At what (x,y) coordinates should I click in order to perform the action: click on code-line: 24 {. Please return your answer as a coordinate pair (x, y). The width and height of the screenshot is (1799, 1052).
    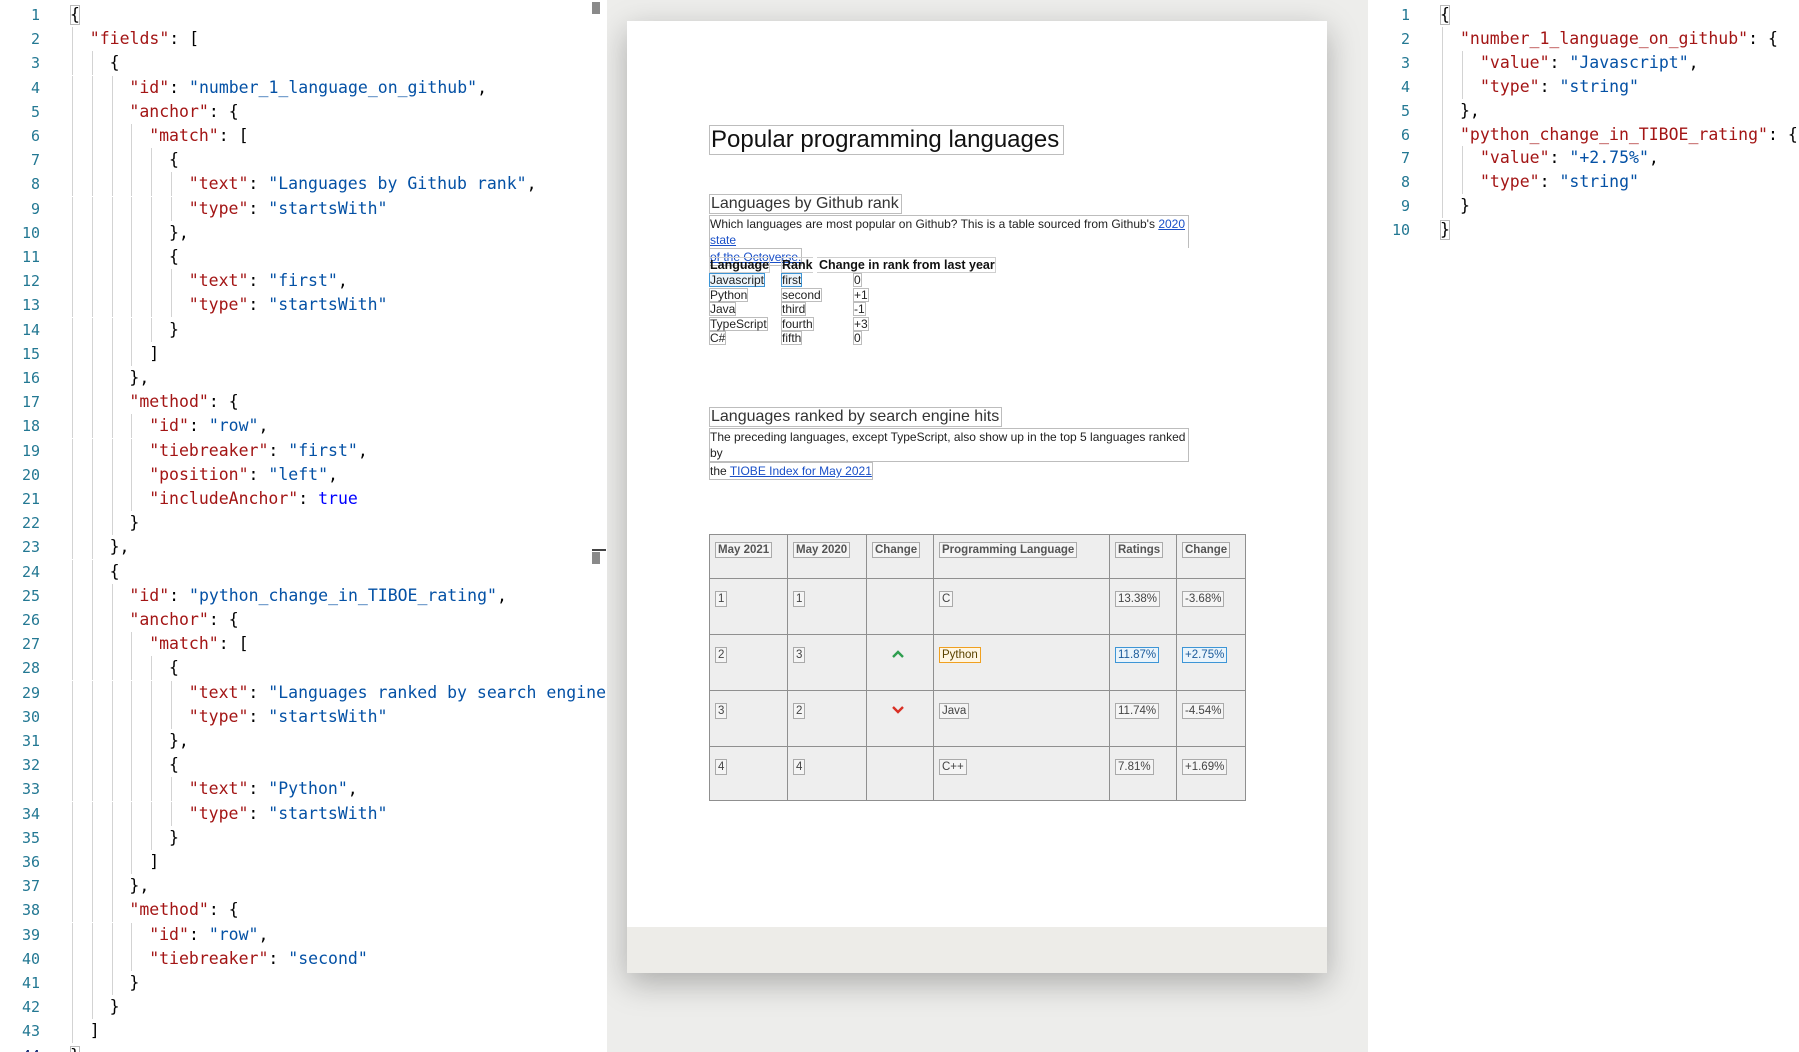
    Looking at the image, I should click on (303, 571).